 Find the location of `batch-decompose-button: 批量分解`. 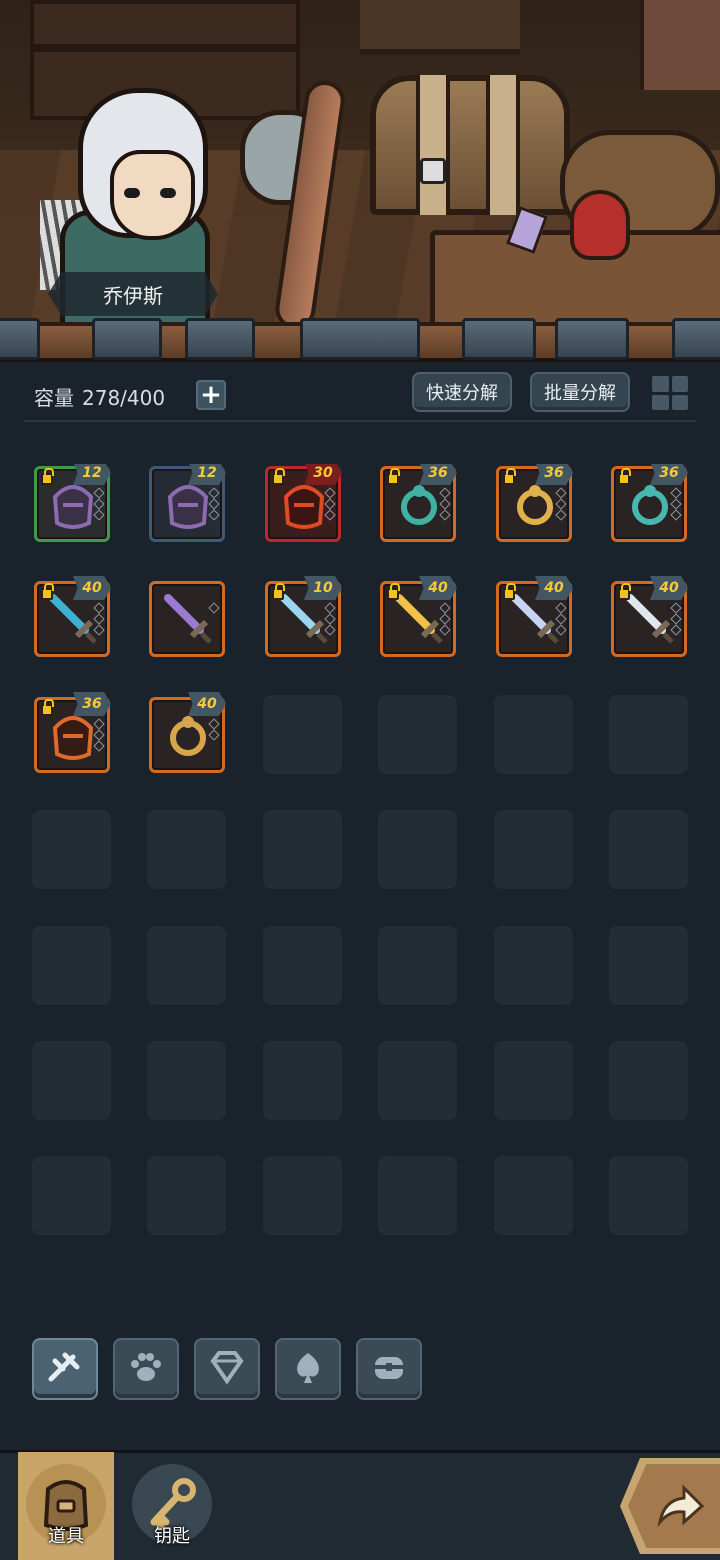

batch-decompose-button: 批量分解 is located at coordinates (580, 392).